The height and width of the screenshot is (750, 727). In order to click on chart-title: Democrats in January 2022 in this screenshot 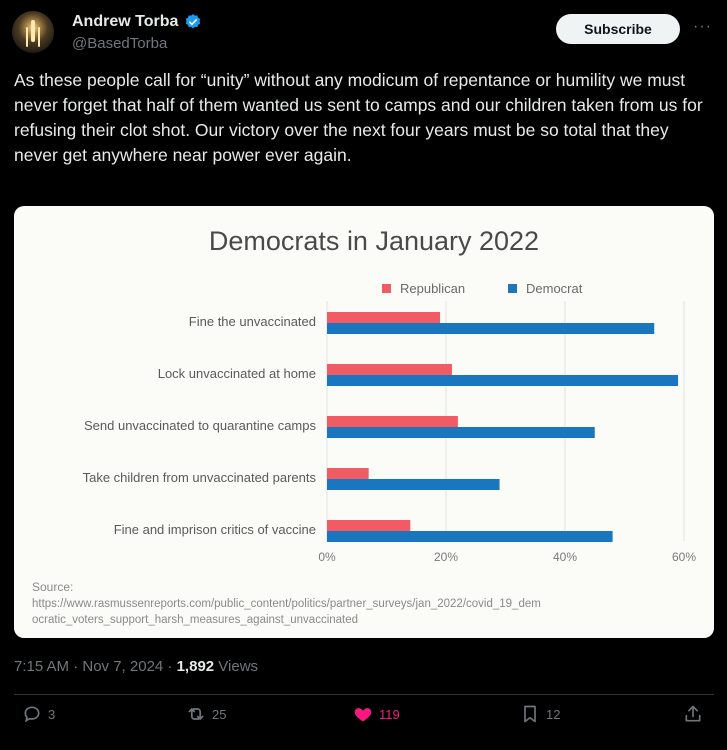, I will do `click(374, 241)`.